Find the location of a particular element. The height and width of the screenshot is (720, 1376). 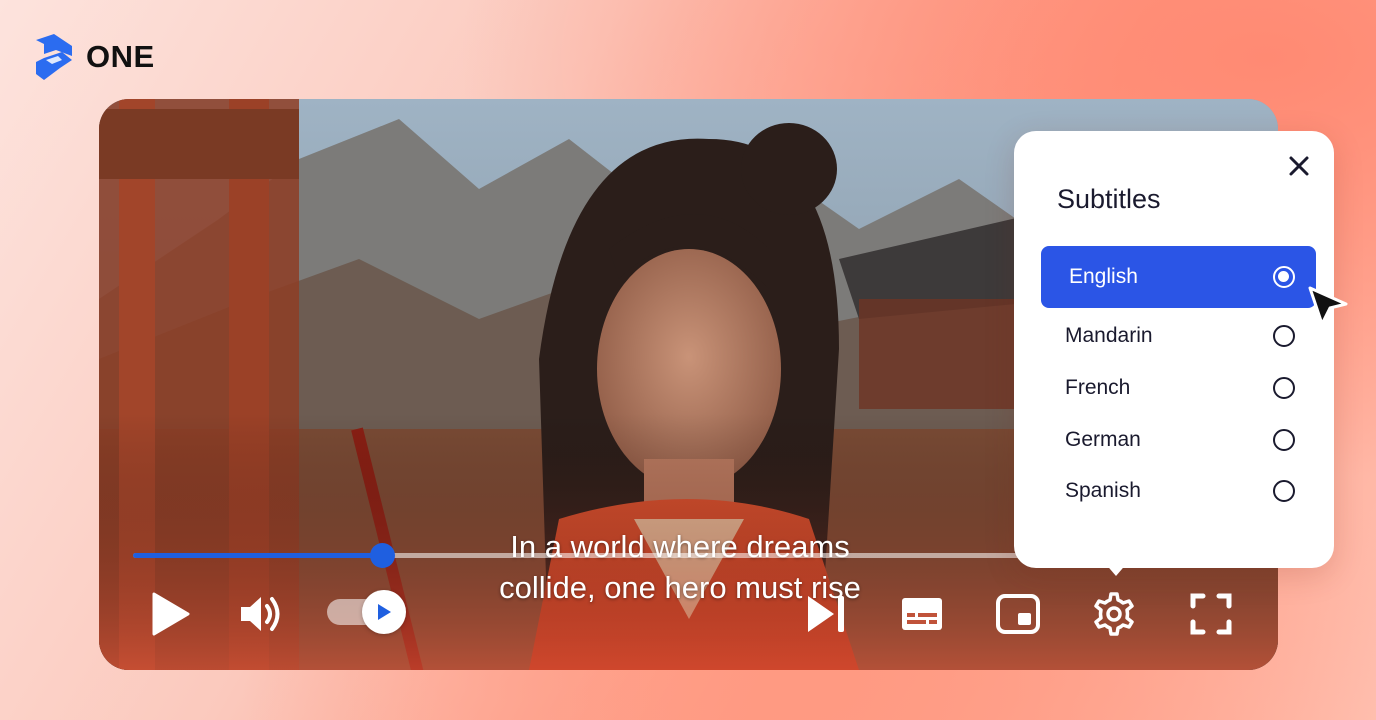

fullscreen-button is located at coordinates (1211, 614).